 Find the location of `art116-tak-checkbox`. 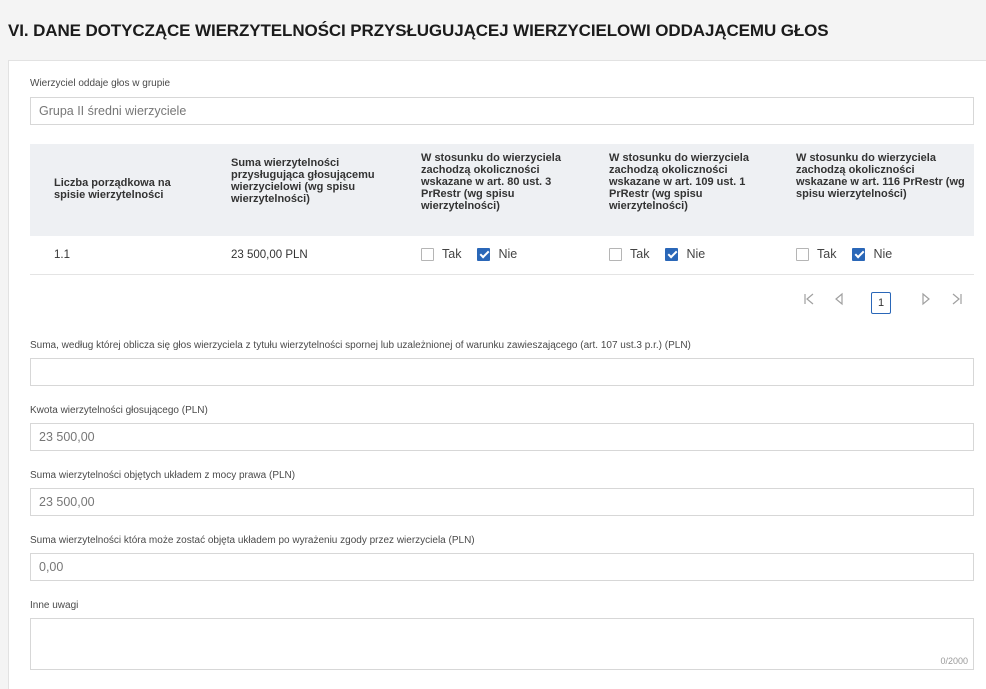

art116-tak-checkbox is located at coordinates (802, 254).